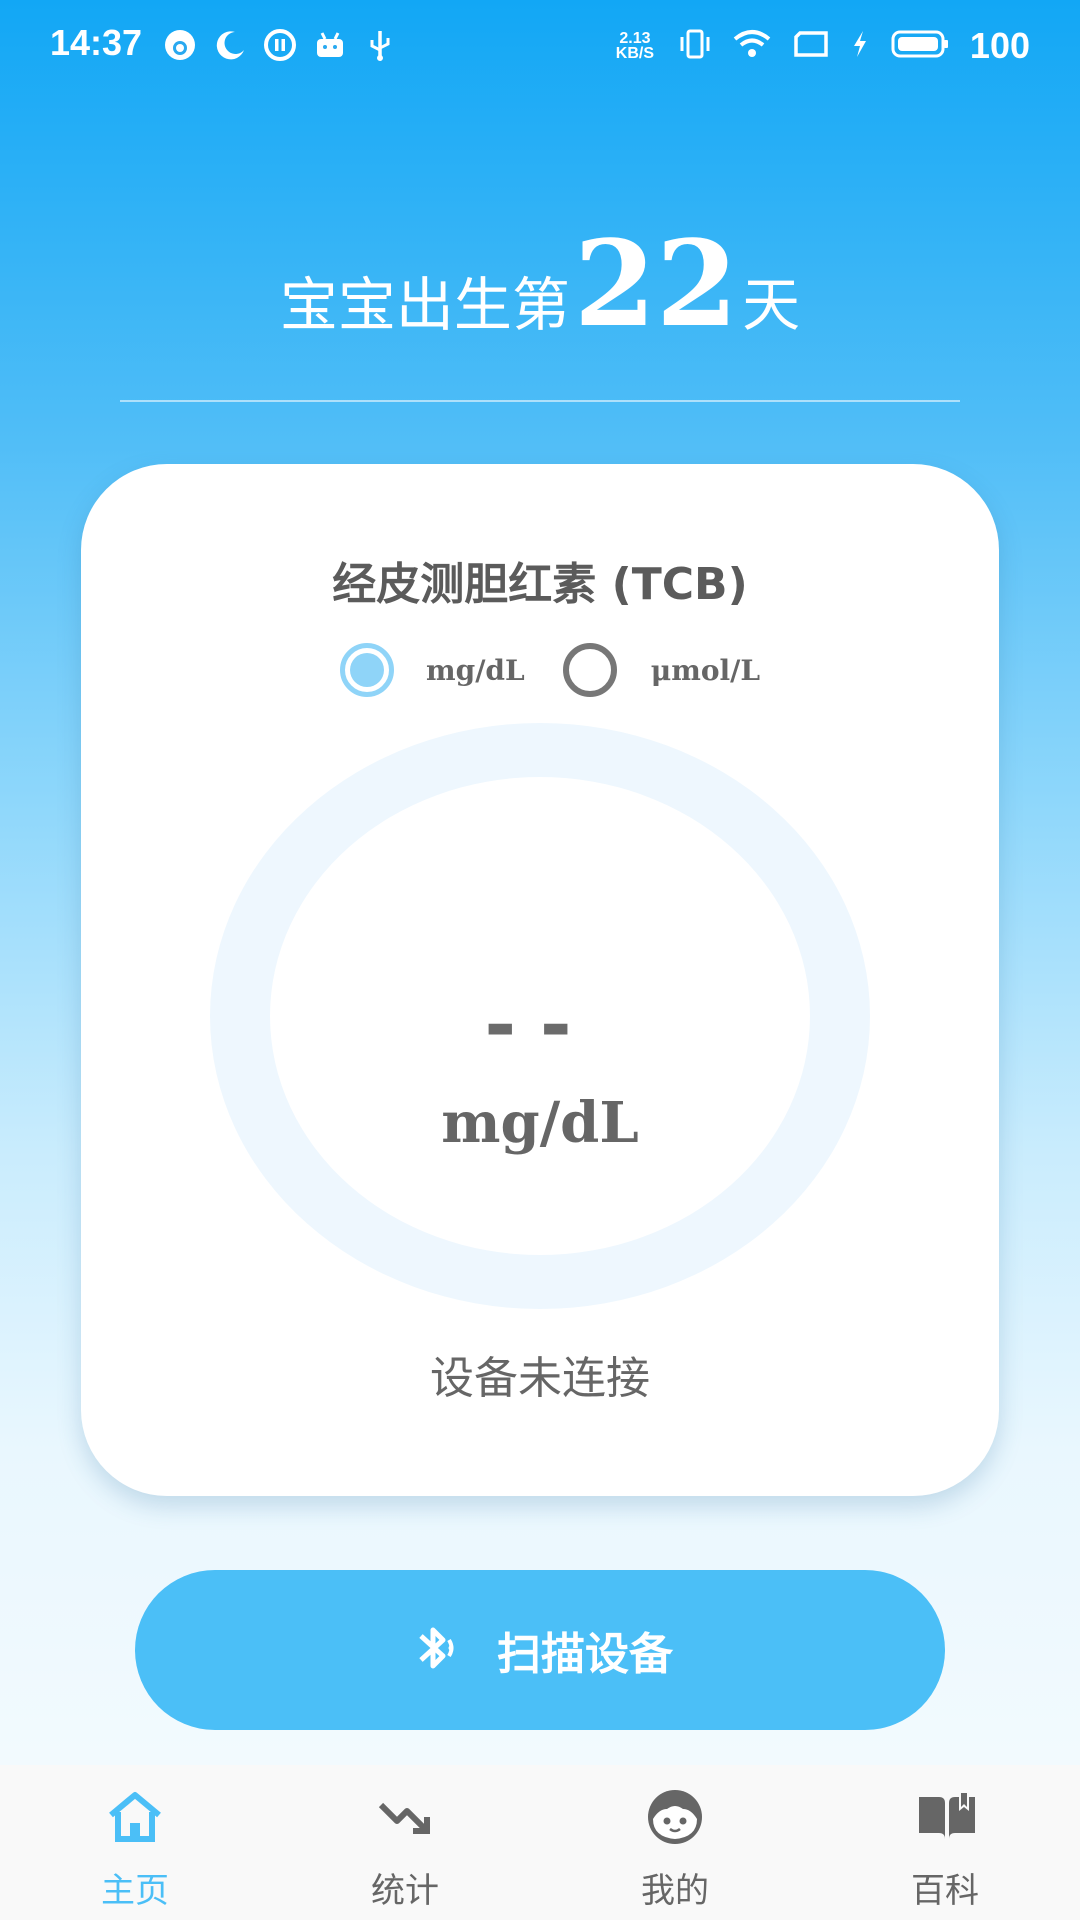 This screenshot has height=1920, width=1080. What do you see at coordinates (550, 670) in the screenshot?
I see `unit-selector: mg/dL μmol/L` at bounding box center [550, 670].